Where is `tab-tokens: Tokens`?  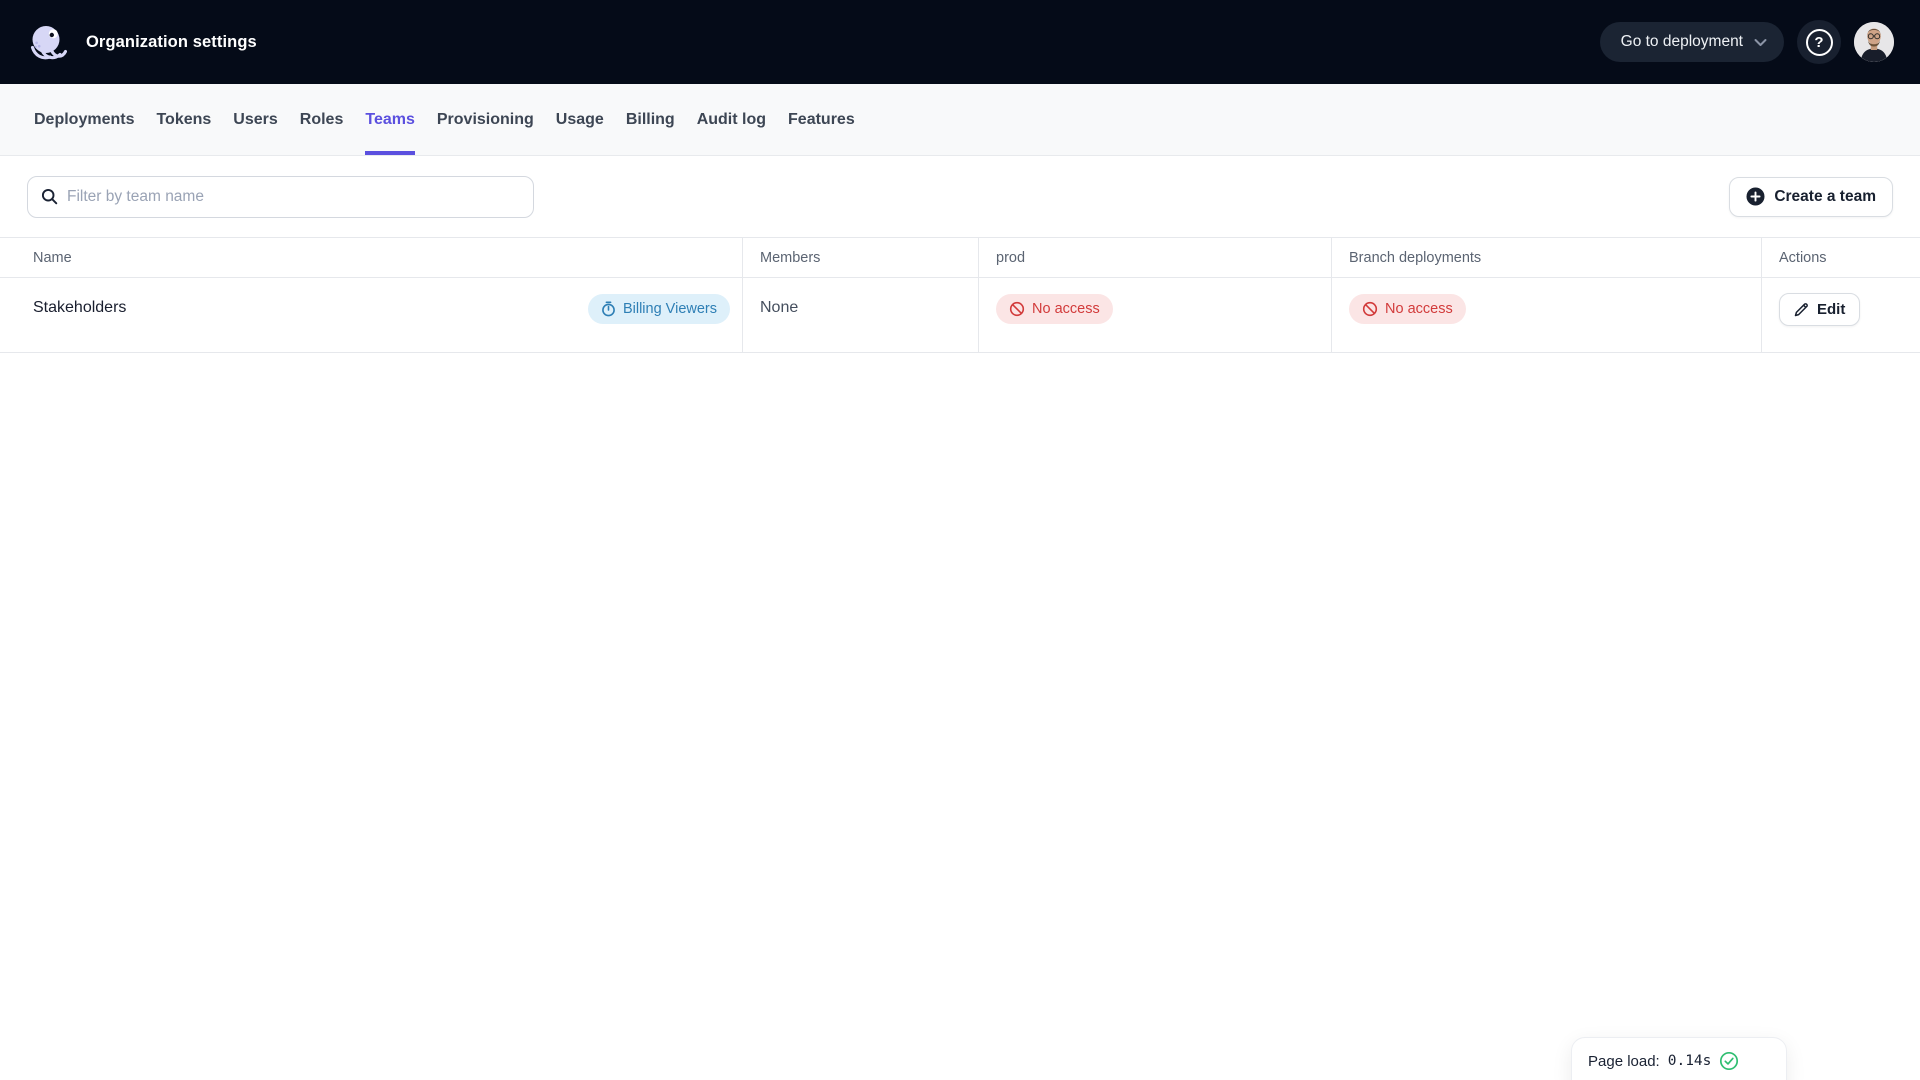
tab-tokens: Tokens is located at coordinates (183, 119).